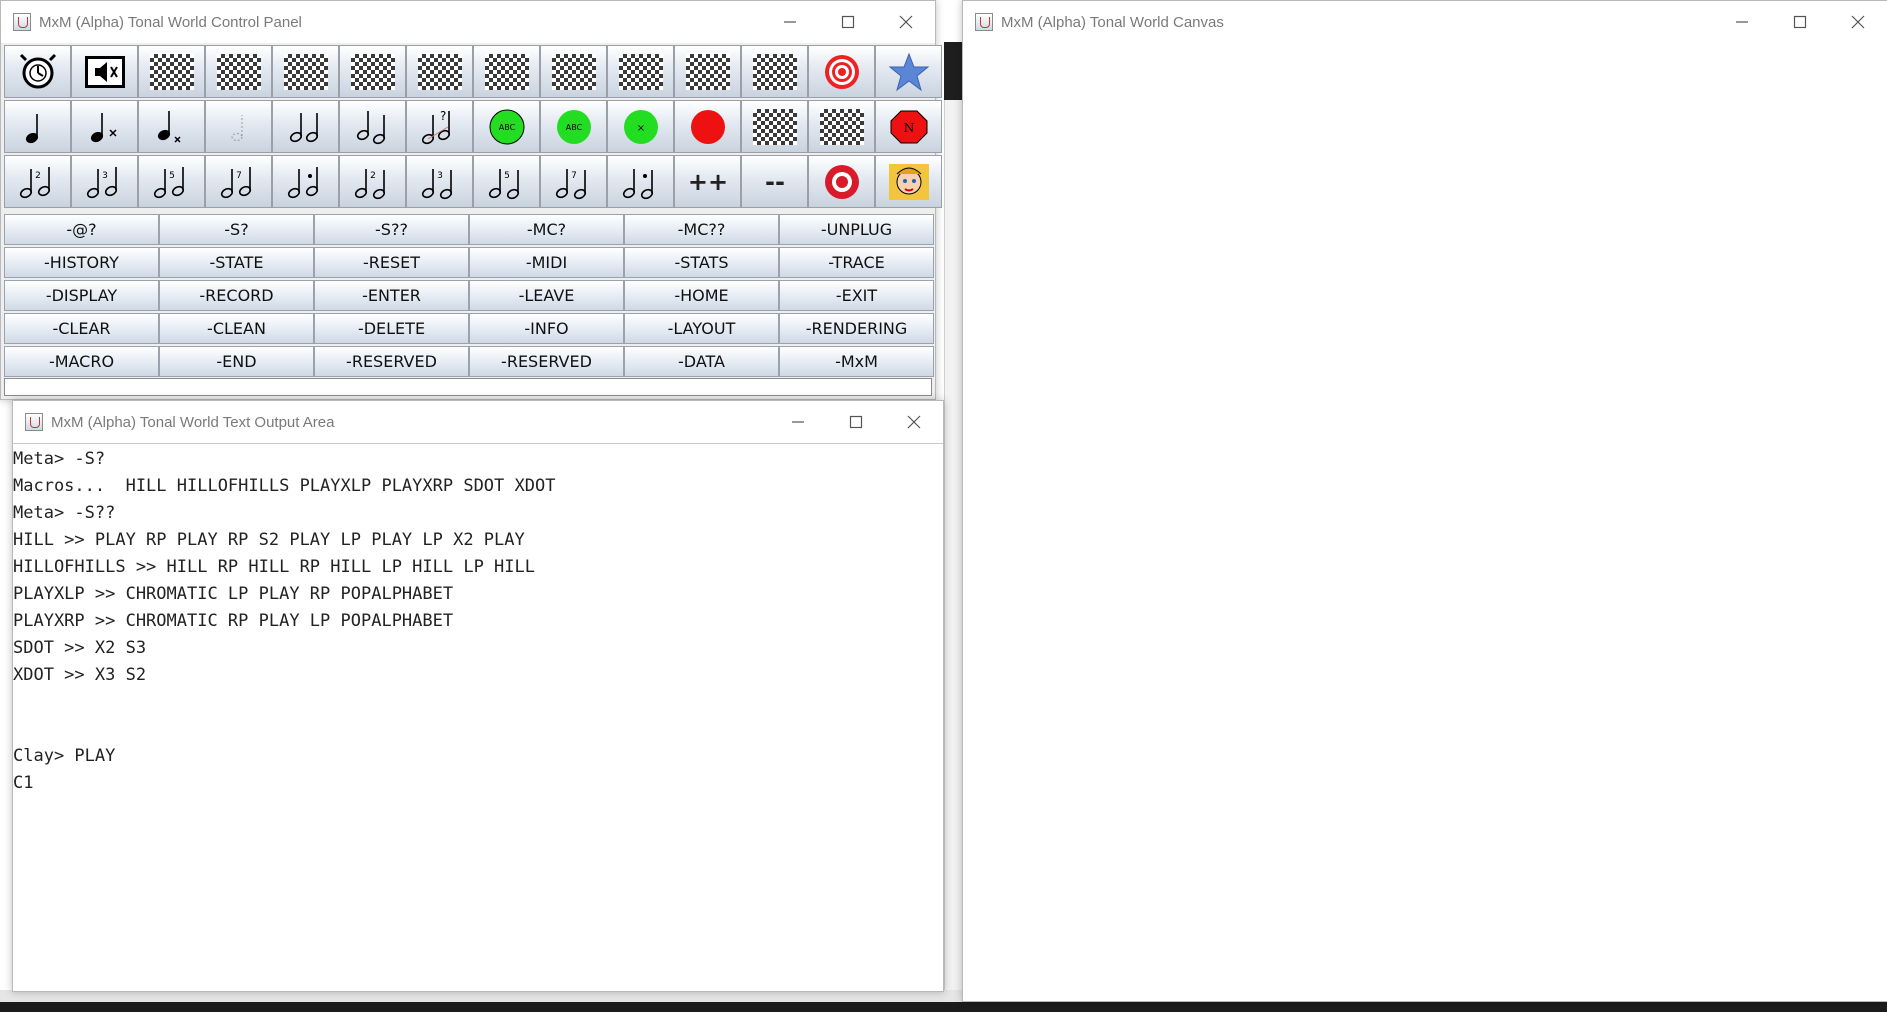  Describe the element at coordinates (701, 229) in the screenshot. I see `command-button: -MC??` at that location.